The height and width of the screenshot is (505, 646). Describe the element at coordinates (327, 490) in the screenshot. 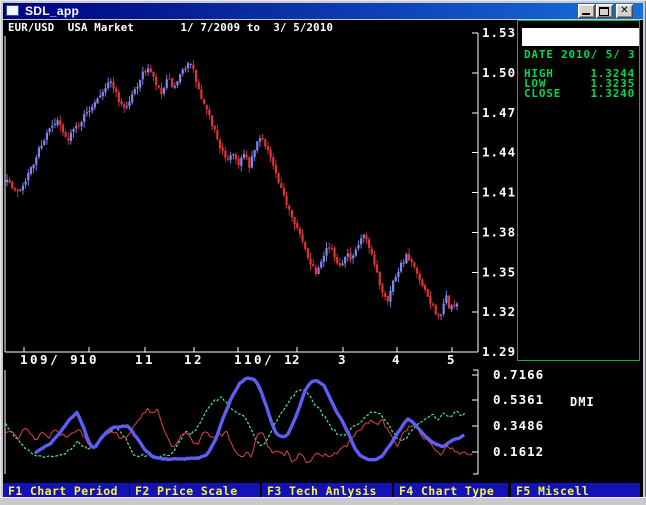

I see `menu-f3-tech-analysis: F3 Tech Anlysis` at that location.